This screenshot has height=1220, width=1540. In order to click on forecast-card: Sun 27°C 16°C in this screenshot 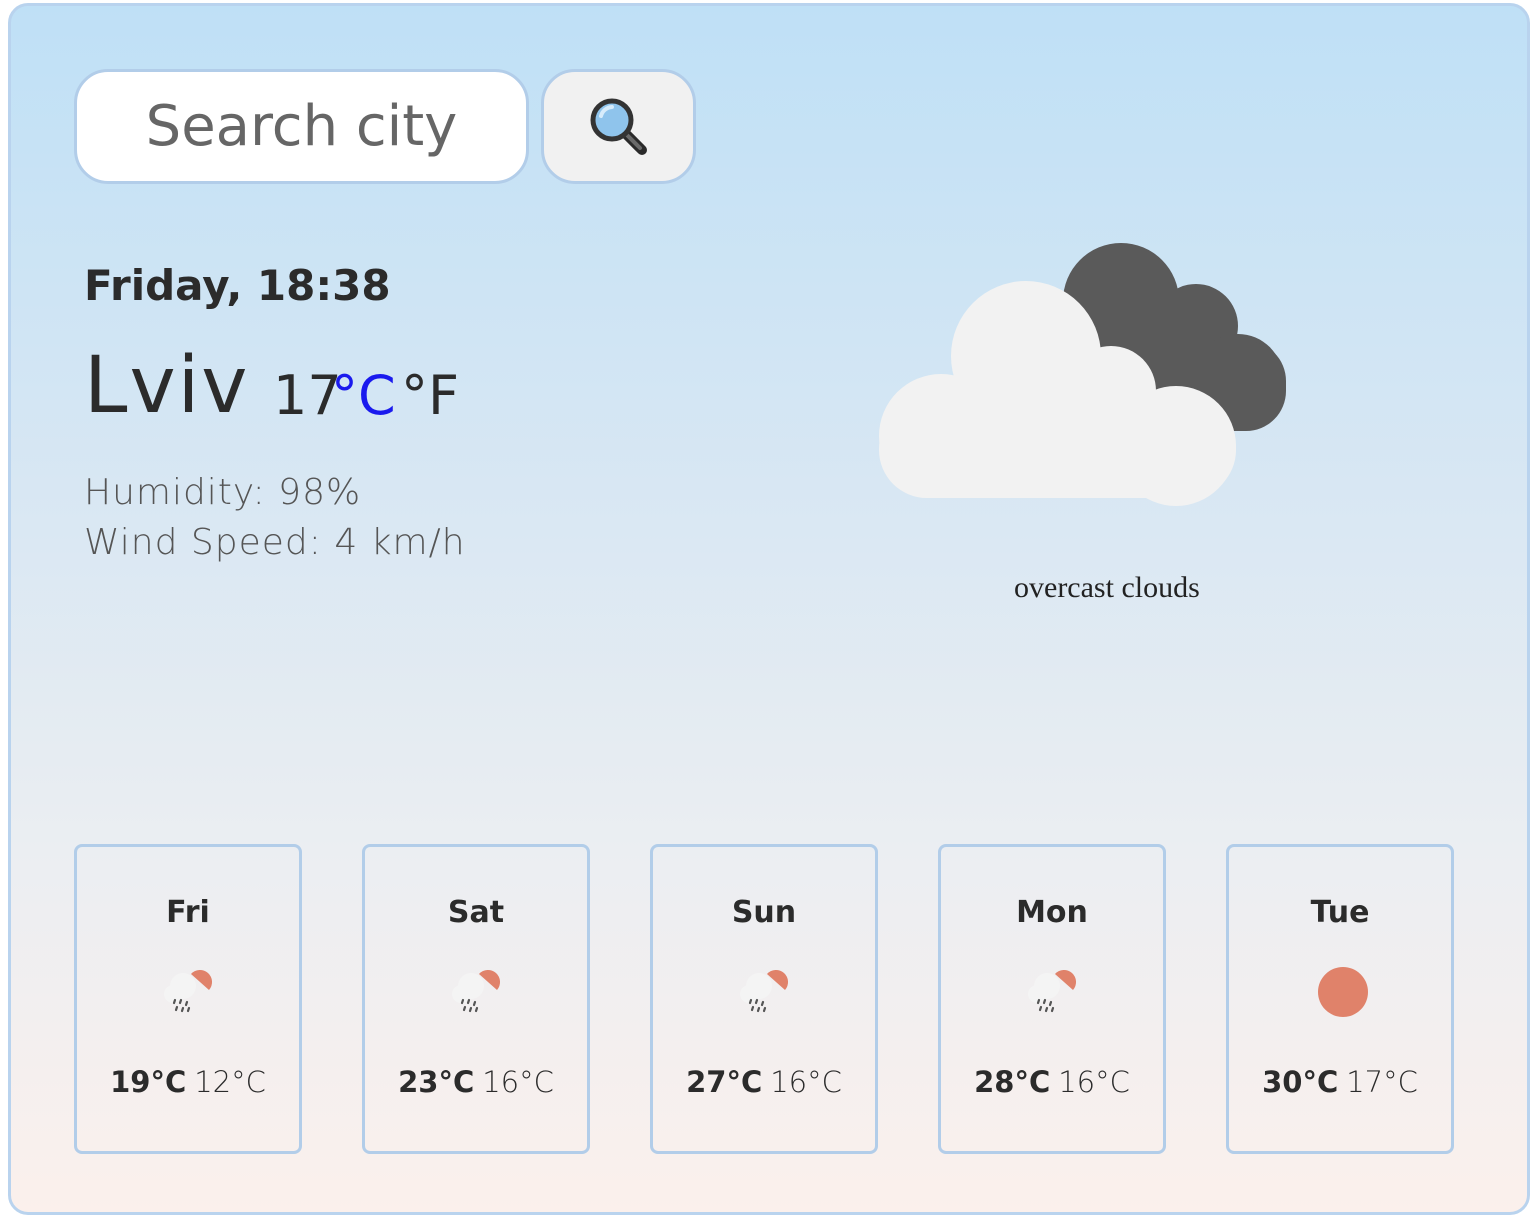, I will do `click(764, 999)`.